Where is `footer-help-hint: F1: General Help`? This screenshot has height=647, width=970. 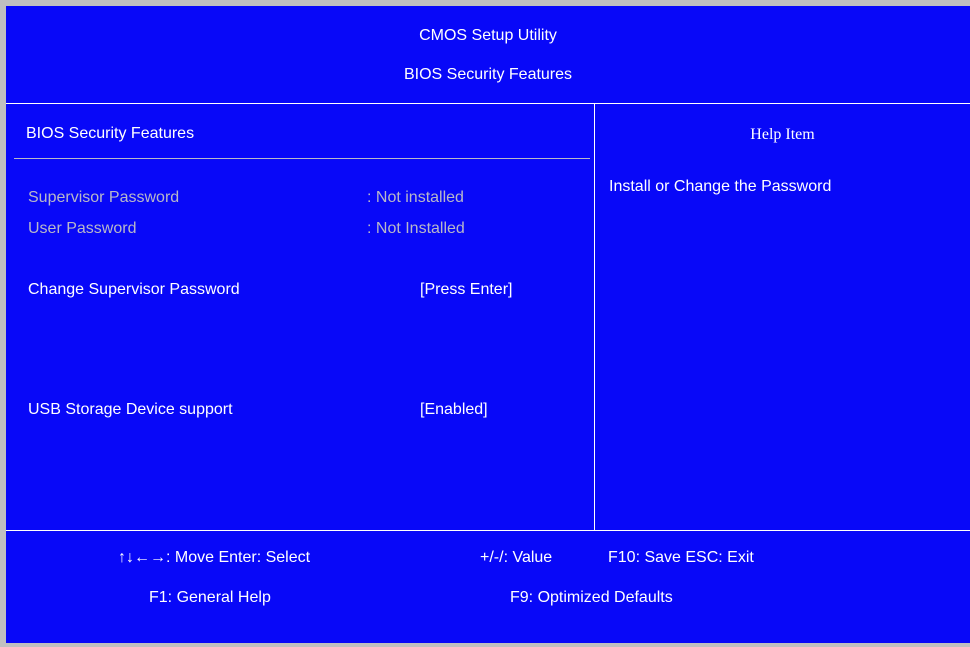
footer-help-hint: F1: General Help is located at coordinates (210, 597).